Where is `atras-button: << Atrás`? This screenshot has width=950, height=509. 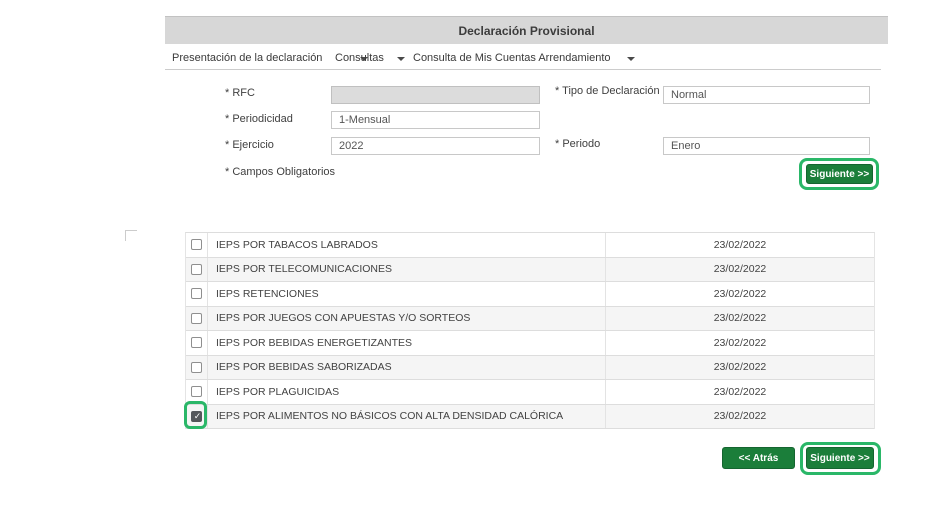
atras-button: << Atrás is located at coordinates (758, 458).